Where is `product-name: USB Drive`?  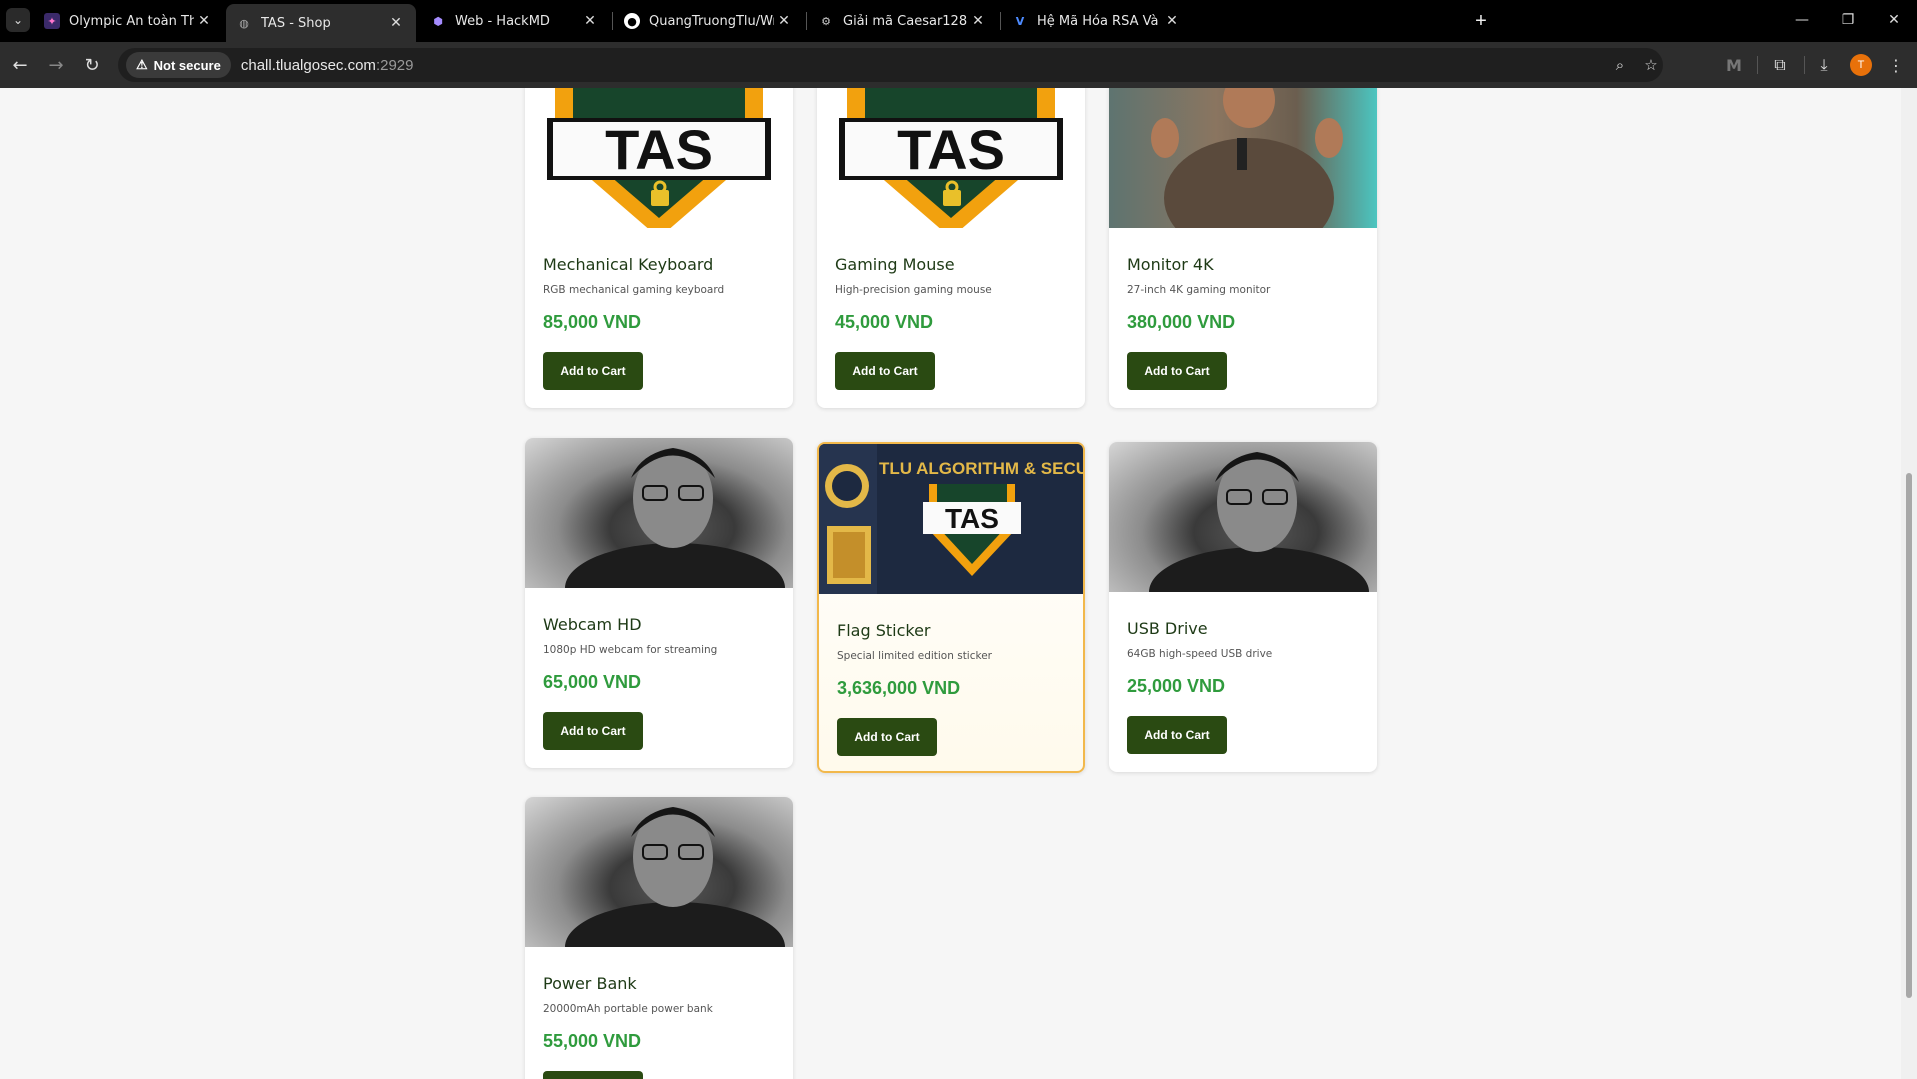 product-name: USB Drive is located at coordinates (1167, 628).